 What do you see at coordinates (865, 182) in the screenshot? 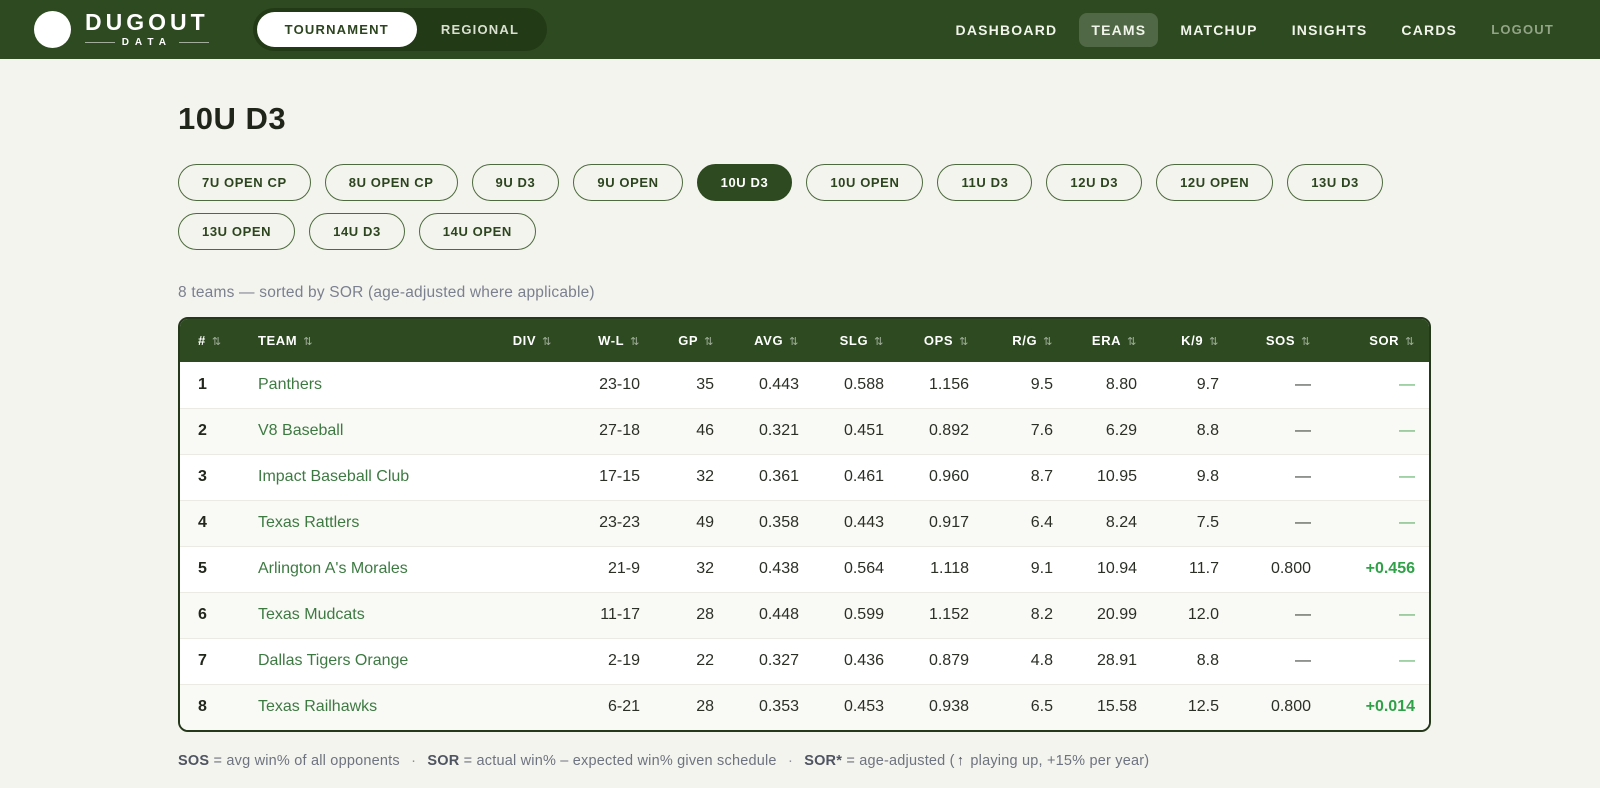
I see `filter-pill-10u-open: 10U OPEN` at bounding box center [865, 182].